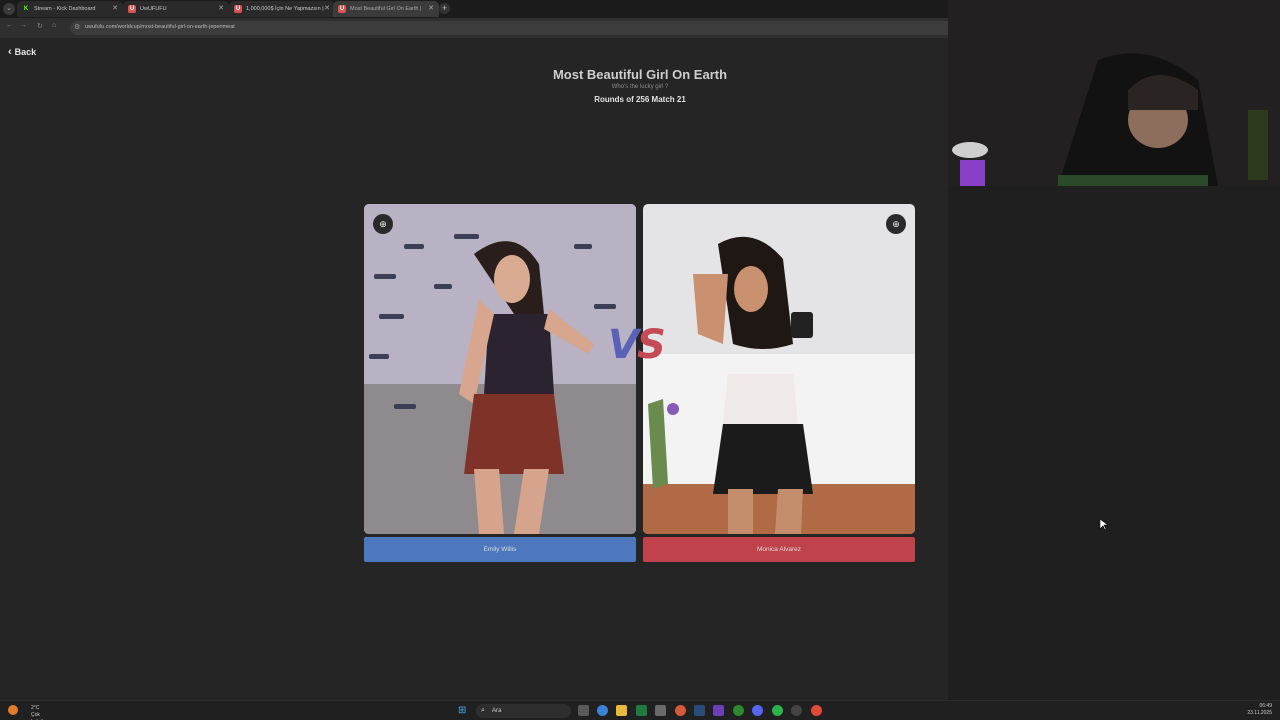 Image resolution: width=1280 pixels, height=720 pixels. Describe the element at coordinates (777, 710) in the screenshot. I see `spotify-icon` at that location.